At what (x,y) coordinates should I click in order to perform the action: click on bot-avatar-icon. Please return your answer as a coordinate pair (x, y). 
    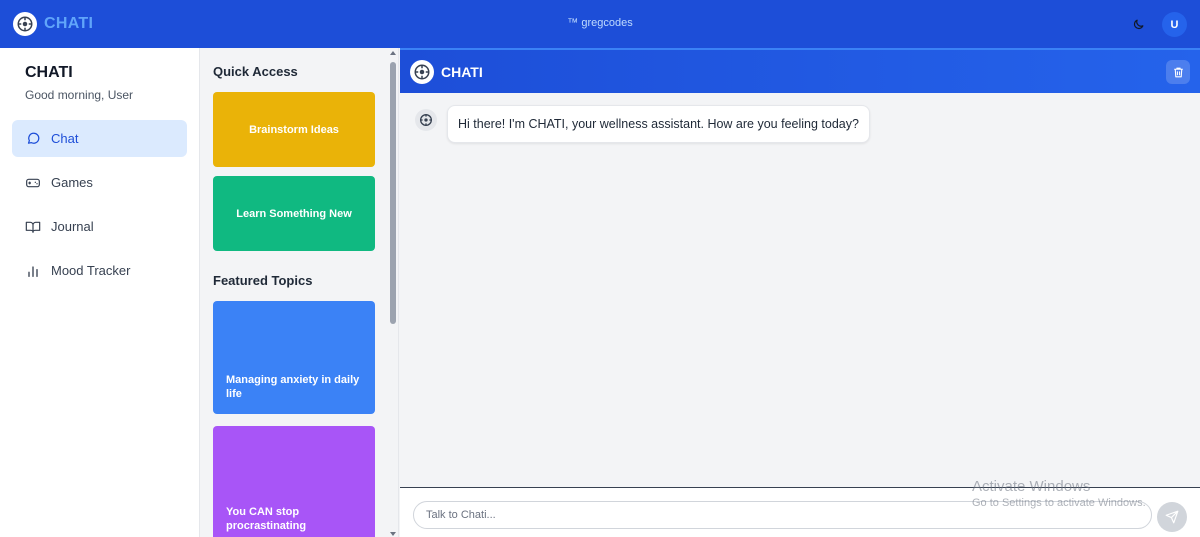
    Looking at the image, I should click on (426, 120).